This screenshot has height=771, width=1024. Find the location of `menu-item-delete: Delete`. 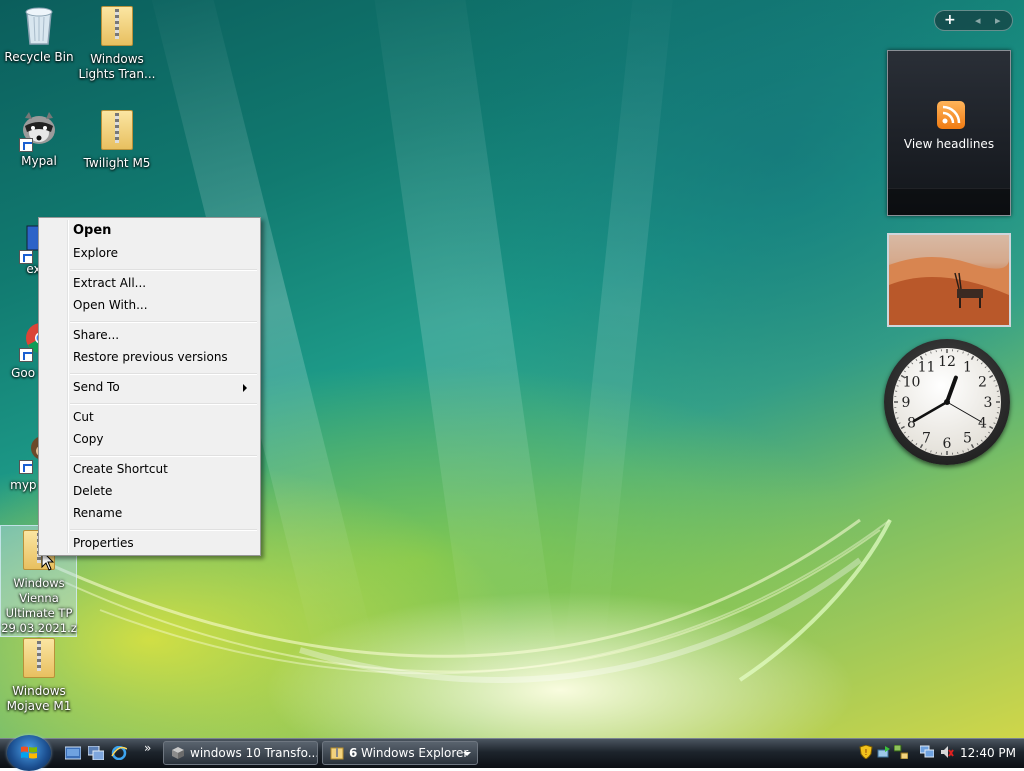

menu-item-delete: Delete is located at coordinates (149, 491).